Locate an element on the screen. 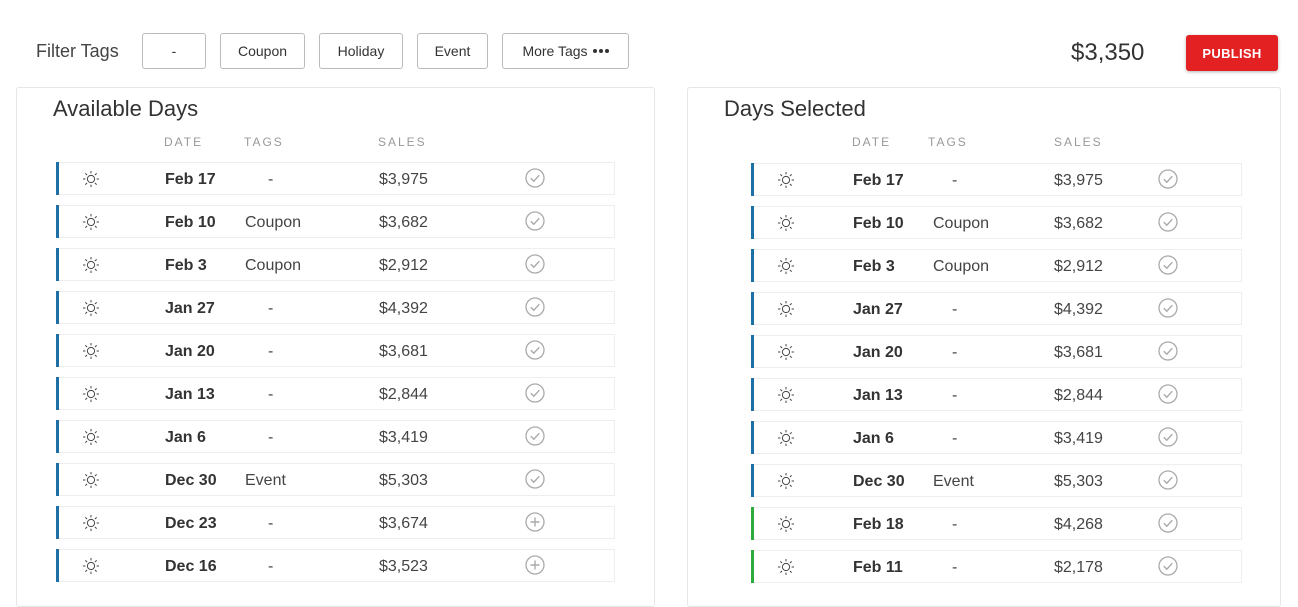 Image resolution: width=1298 pixels, height=607 pixels. publish-button: PUBLISH is located at coordinates (1232, 53).